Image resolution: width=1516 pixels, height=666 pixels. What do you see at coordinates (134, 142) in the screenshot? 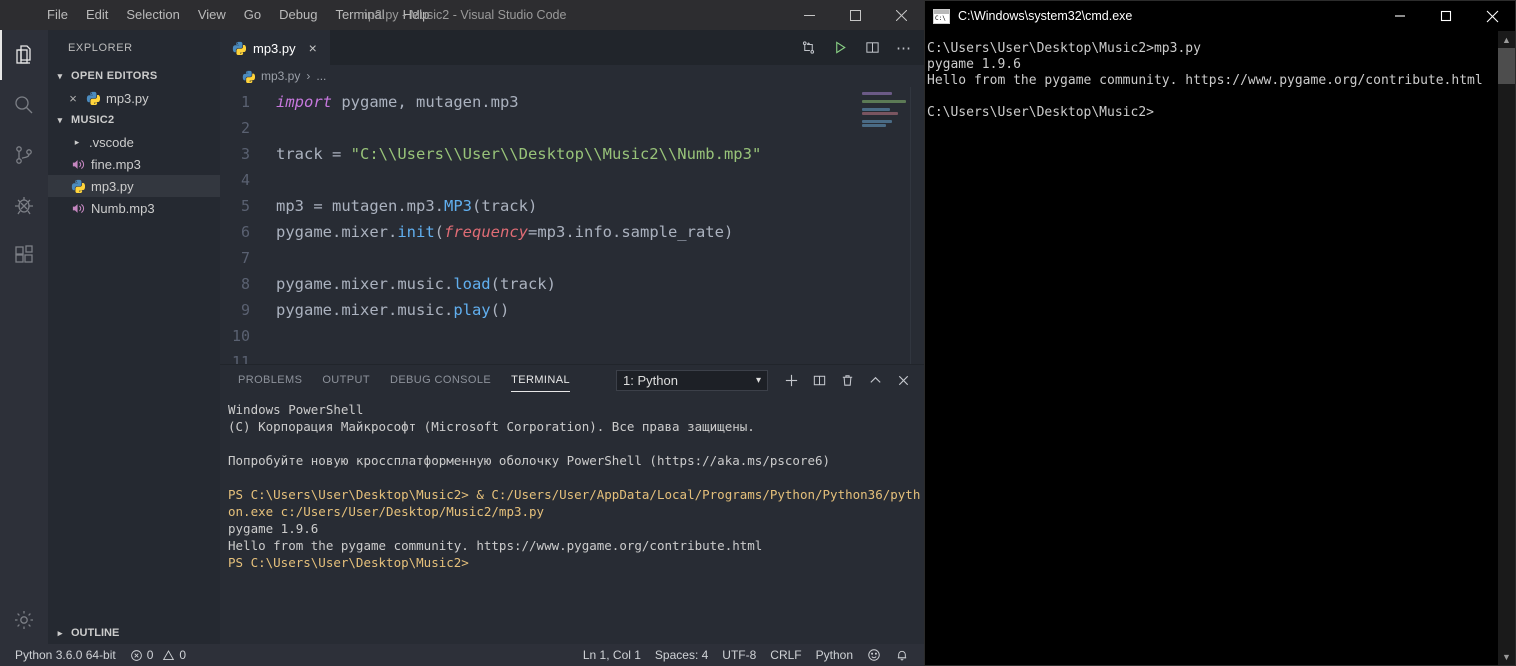
I see `tree-item-vscode-folder: ▸ .vscode` at bounding box center [134, 142].